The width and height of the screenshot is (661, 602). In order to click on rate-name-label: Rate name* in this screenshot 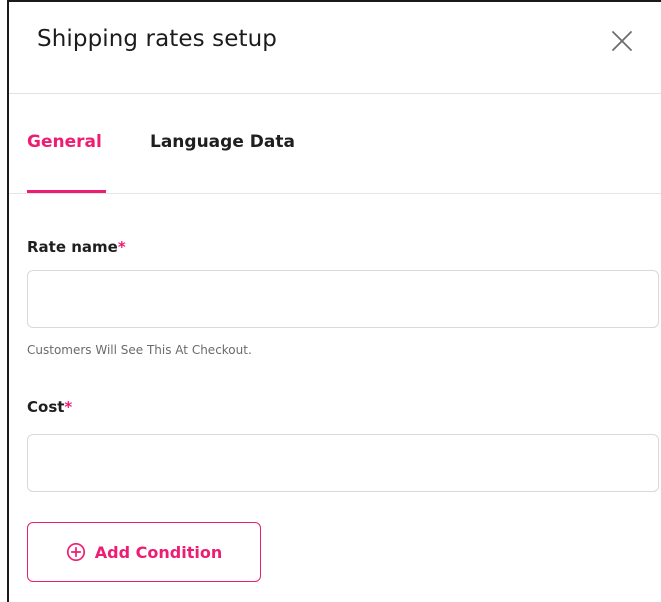, I will do `click(76, 247)`.